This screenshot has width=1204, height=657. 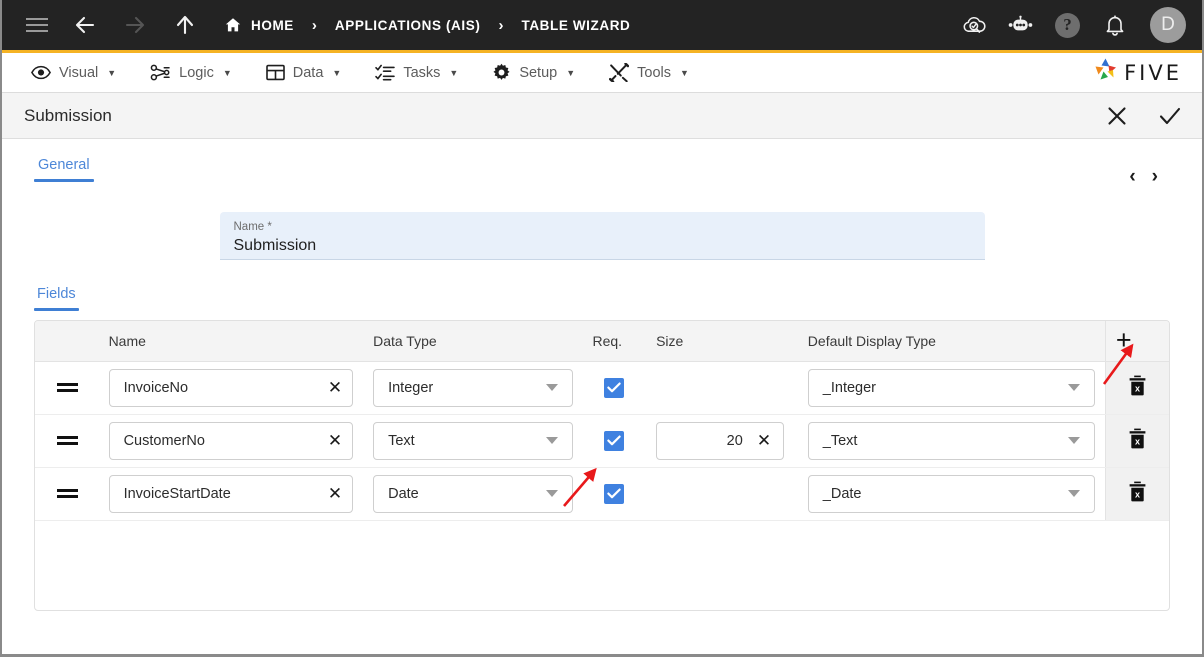 What do you see at coordinates (411, 387) in the screenshot?
I see `data-type-value: Integer` at bounding box center [411, 387].